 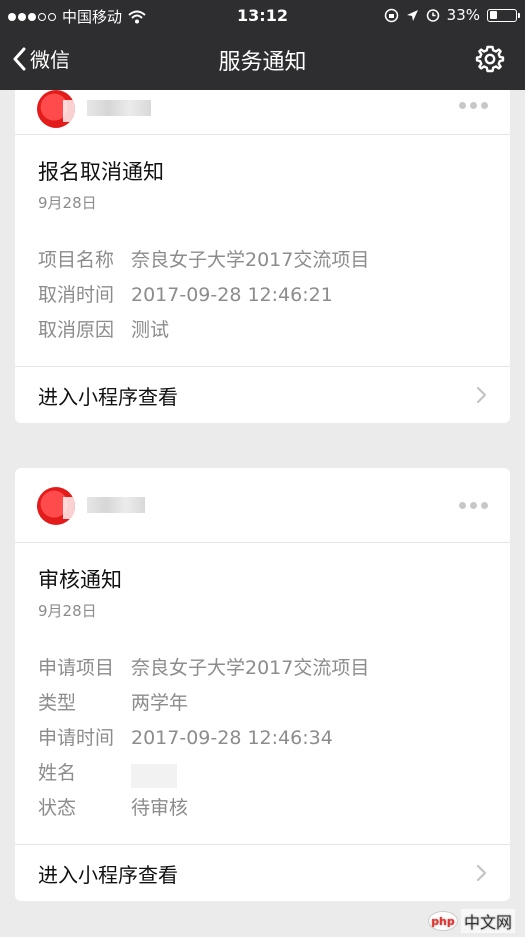 What do you see at coordinates (262, 773) in the screenshot?
I see `field-row: 姓名` at bounding box center [262, 773].